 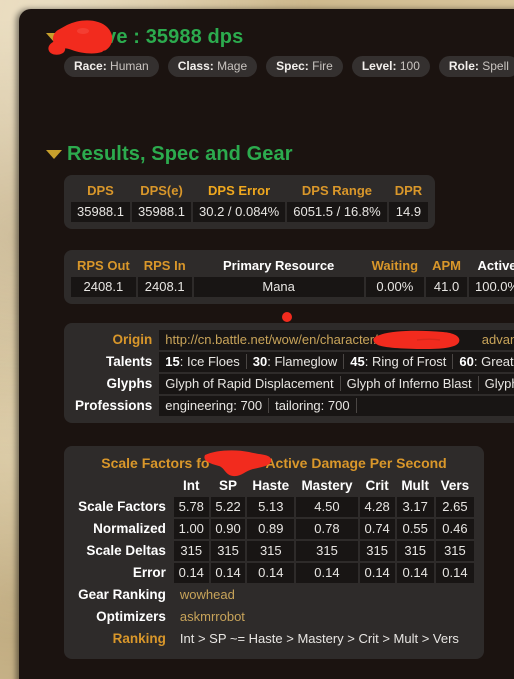 What do you see at coordinates (131, 616) in the screenshot?
I see `label-optimizers: Optimizers` at bounding box center [131, 616].